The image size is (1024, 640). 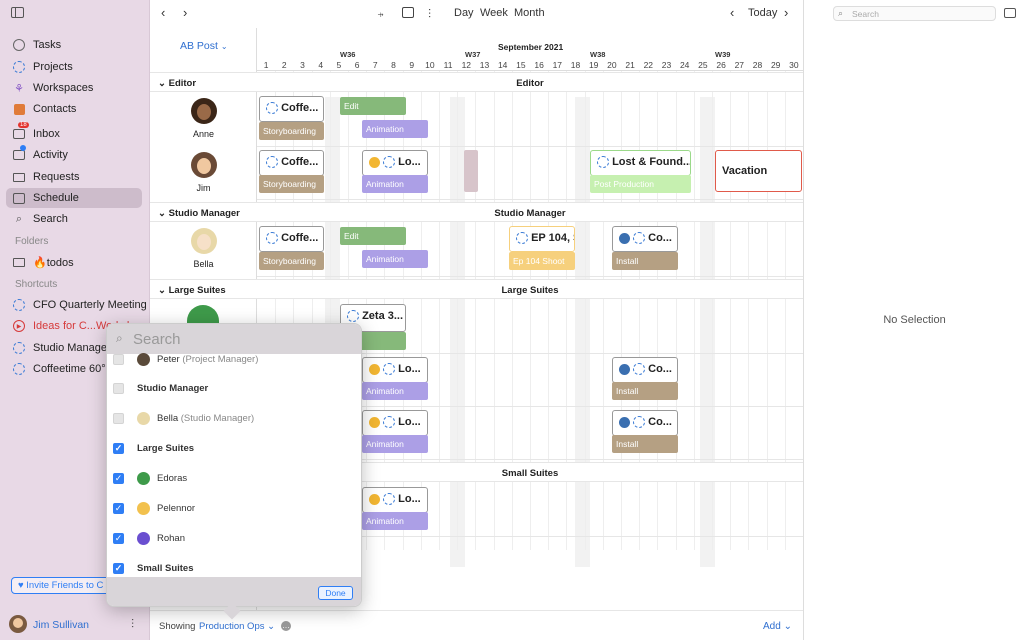 What do you see at coordinates (203, 248) in the screenshot?
I see `person-bella: Bella` at bounding box center [203, 248].